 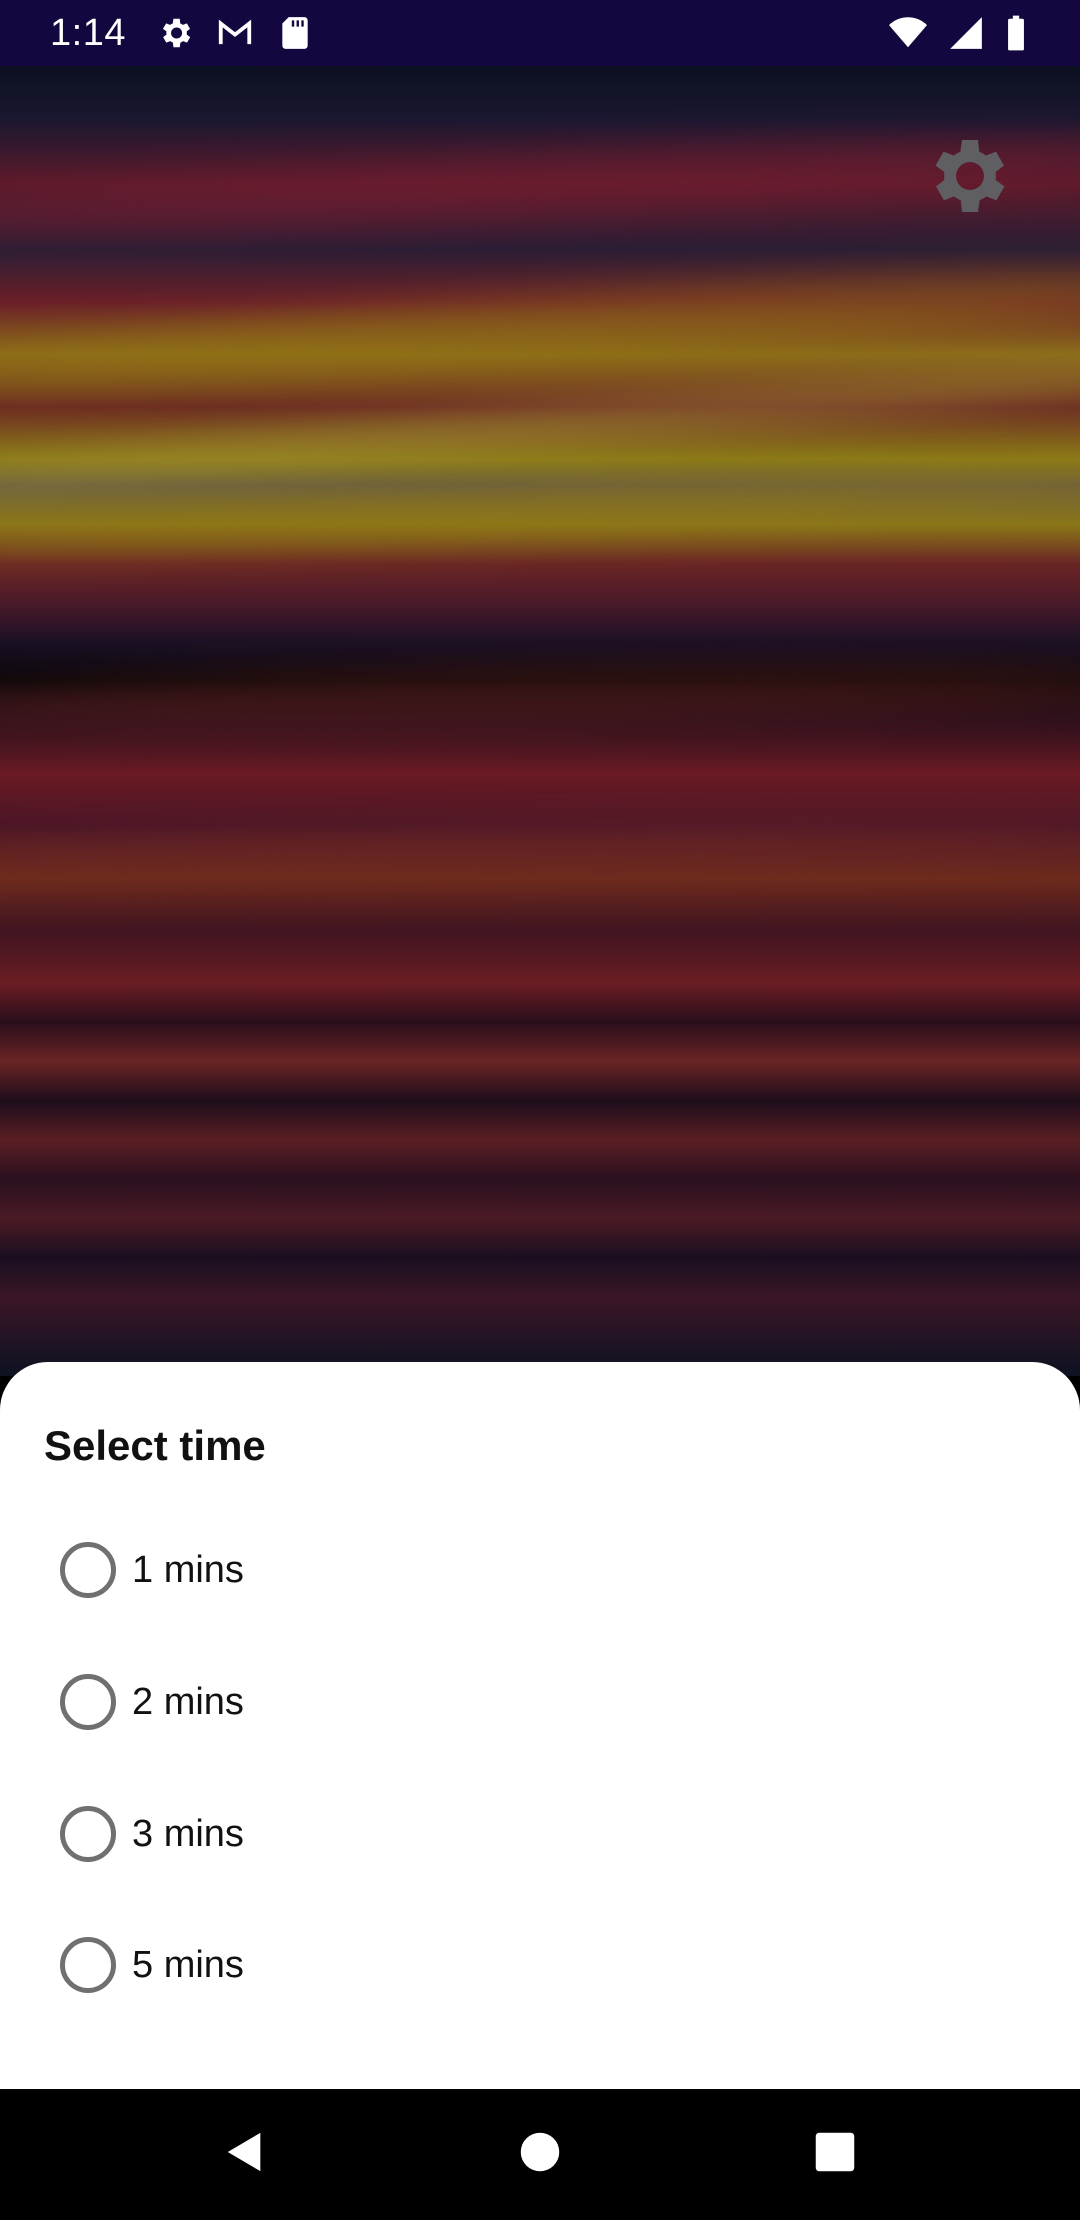 I want to click on status-icons-left, so click(x=235, y=33).